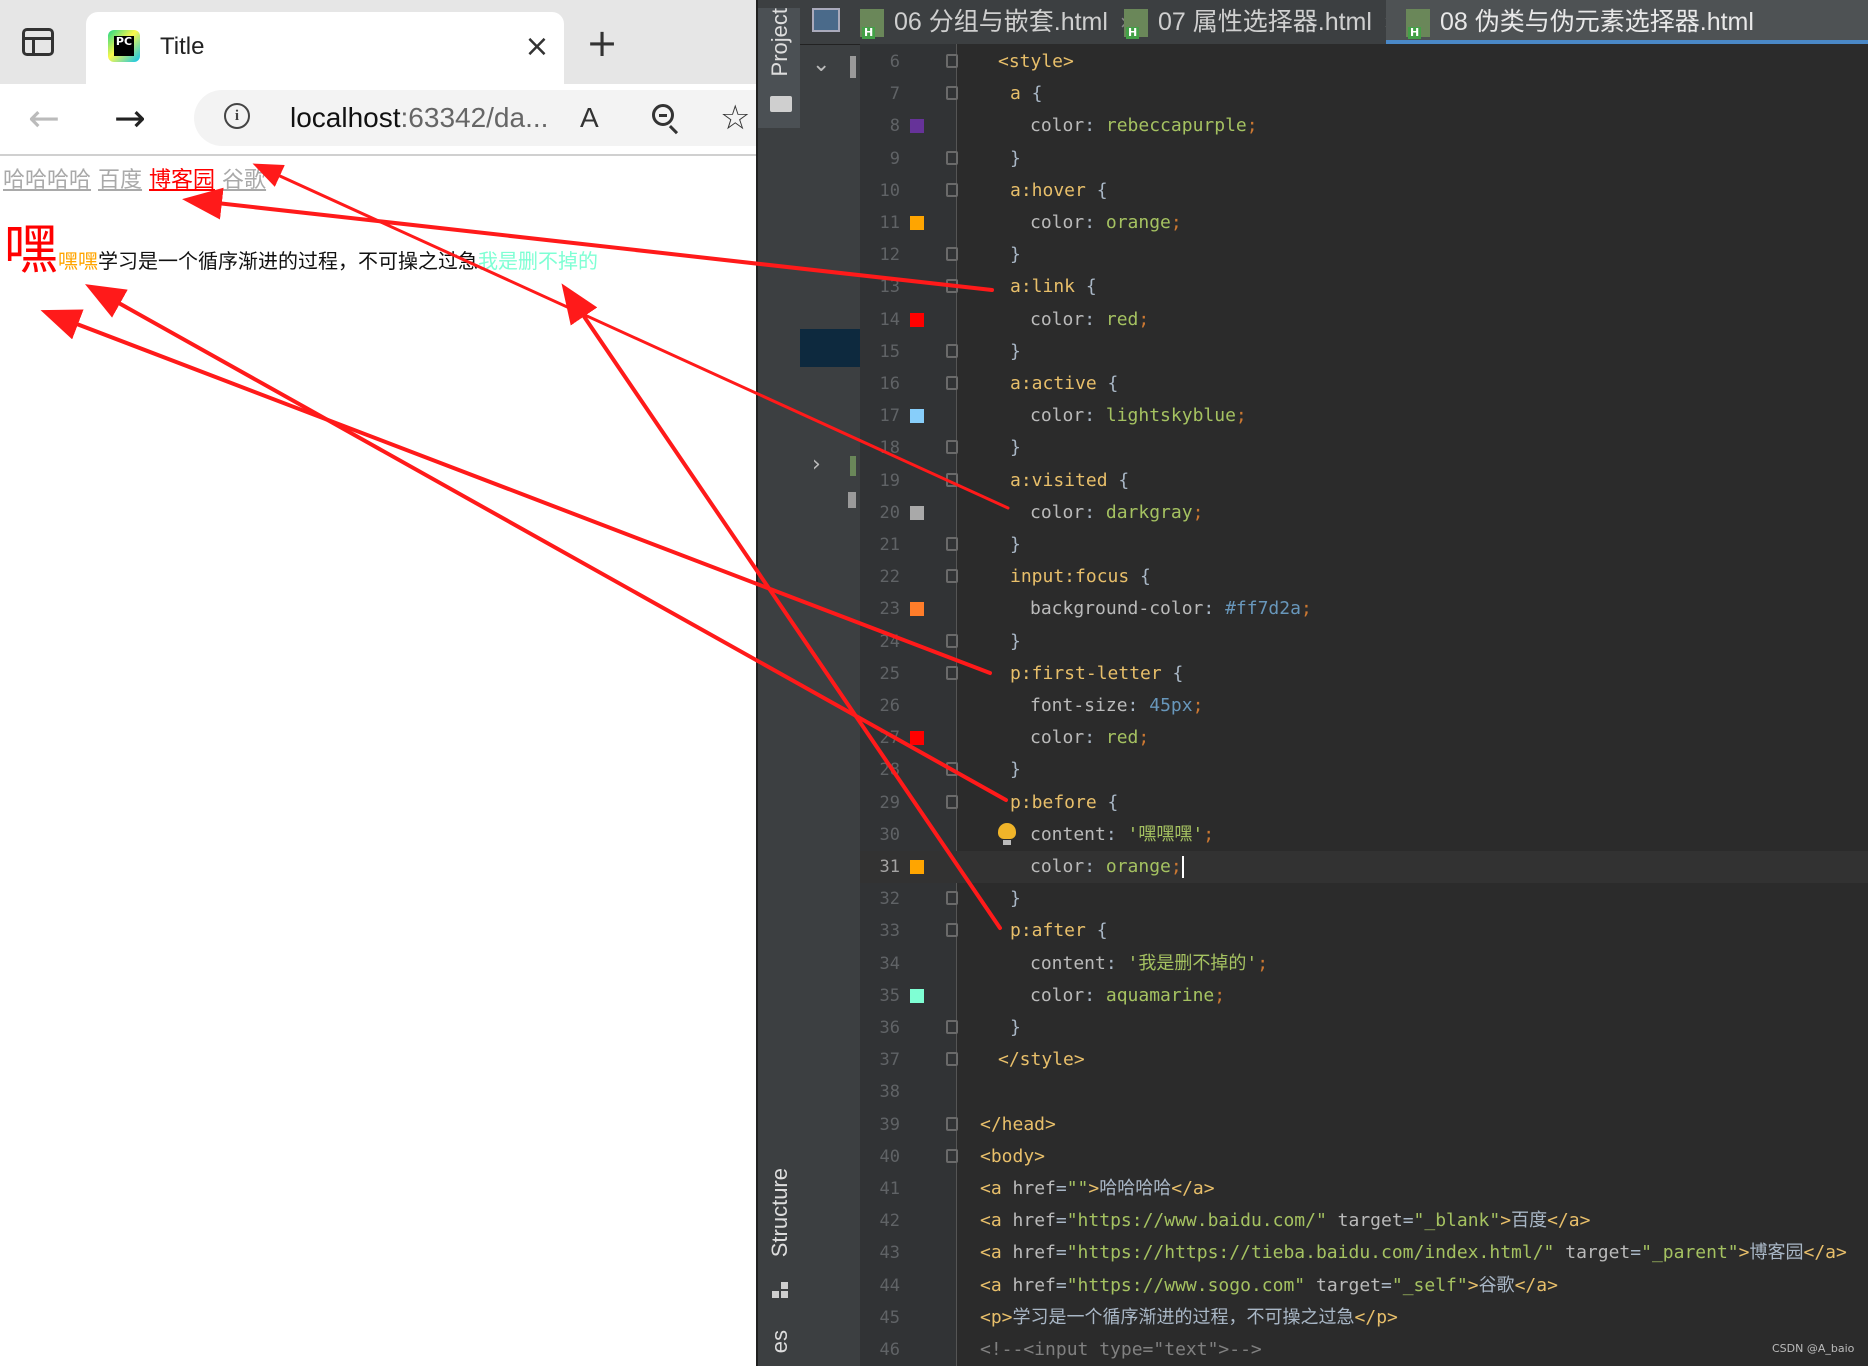 The width and height of the screenshot is (1868, 1366). Describe the element at coordinates (1138, 416) in the screenshot. I see `code-text: color: lightskyblue;` at that location.